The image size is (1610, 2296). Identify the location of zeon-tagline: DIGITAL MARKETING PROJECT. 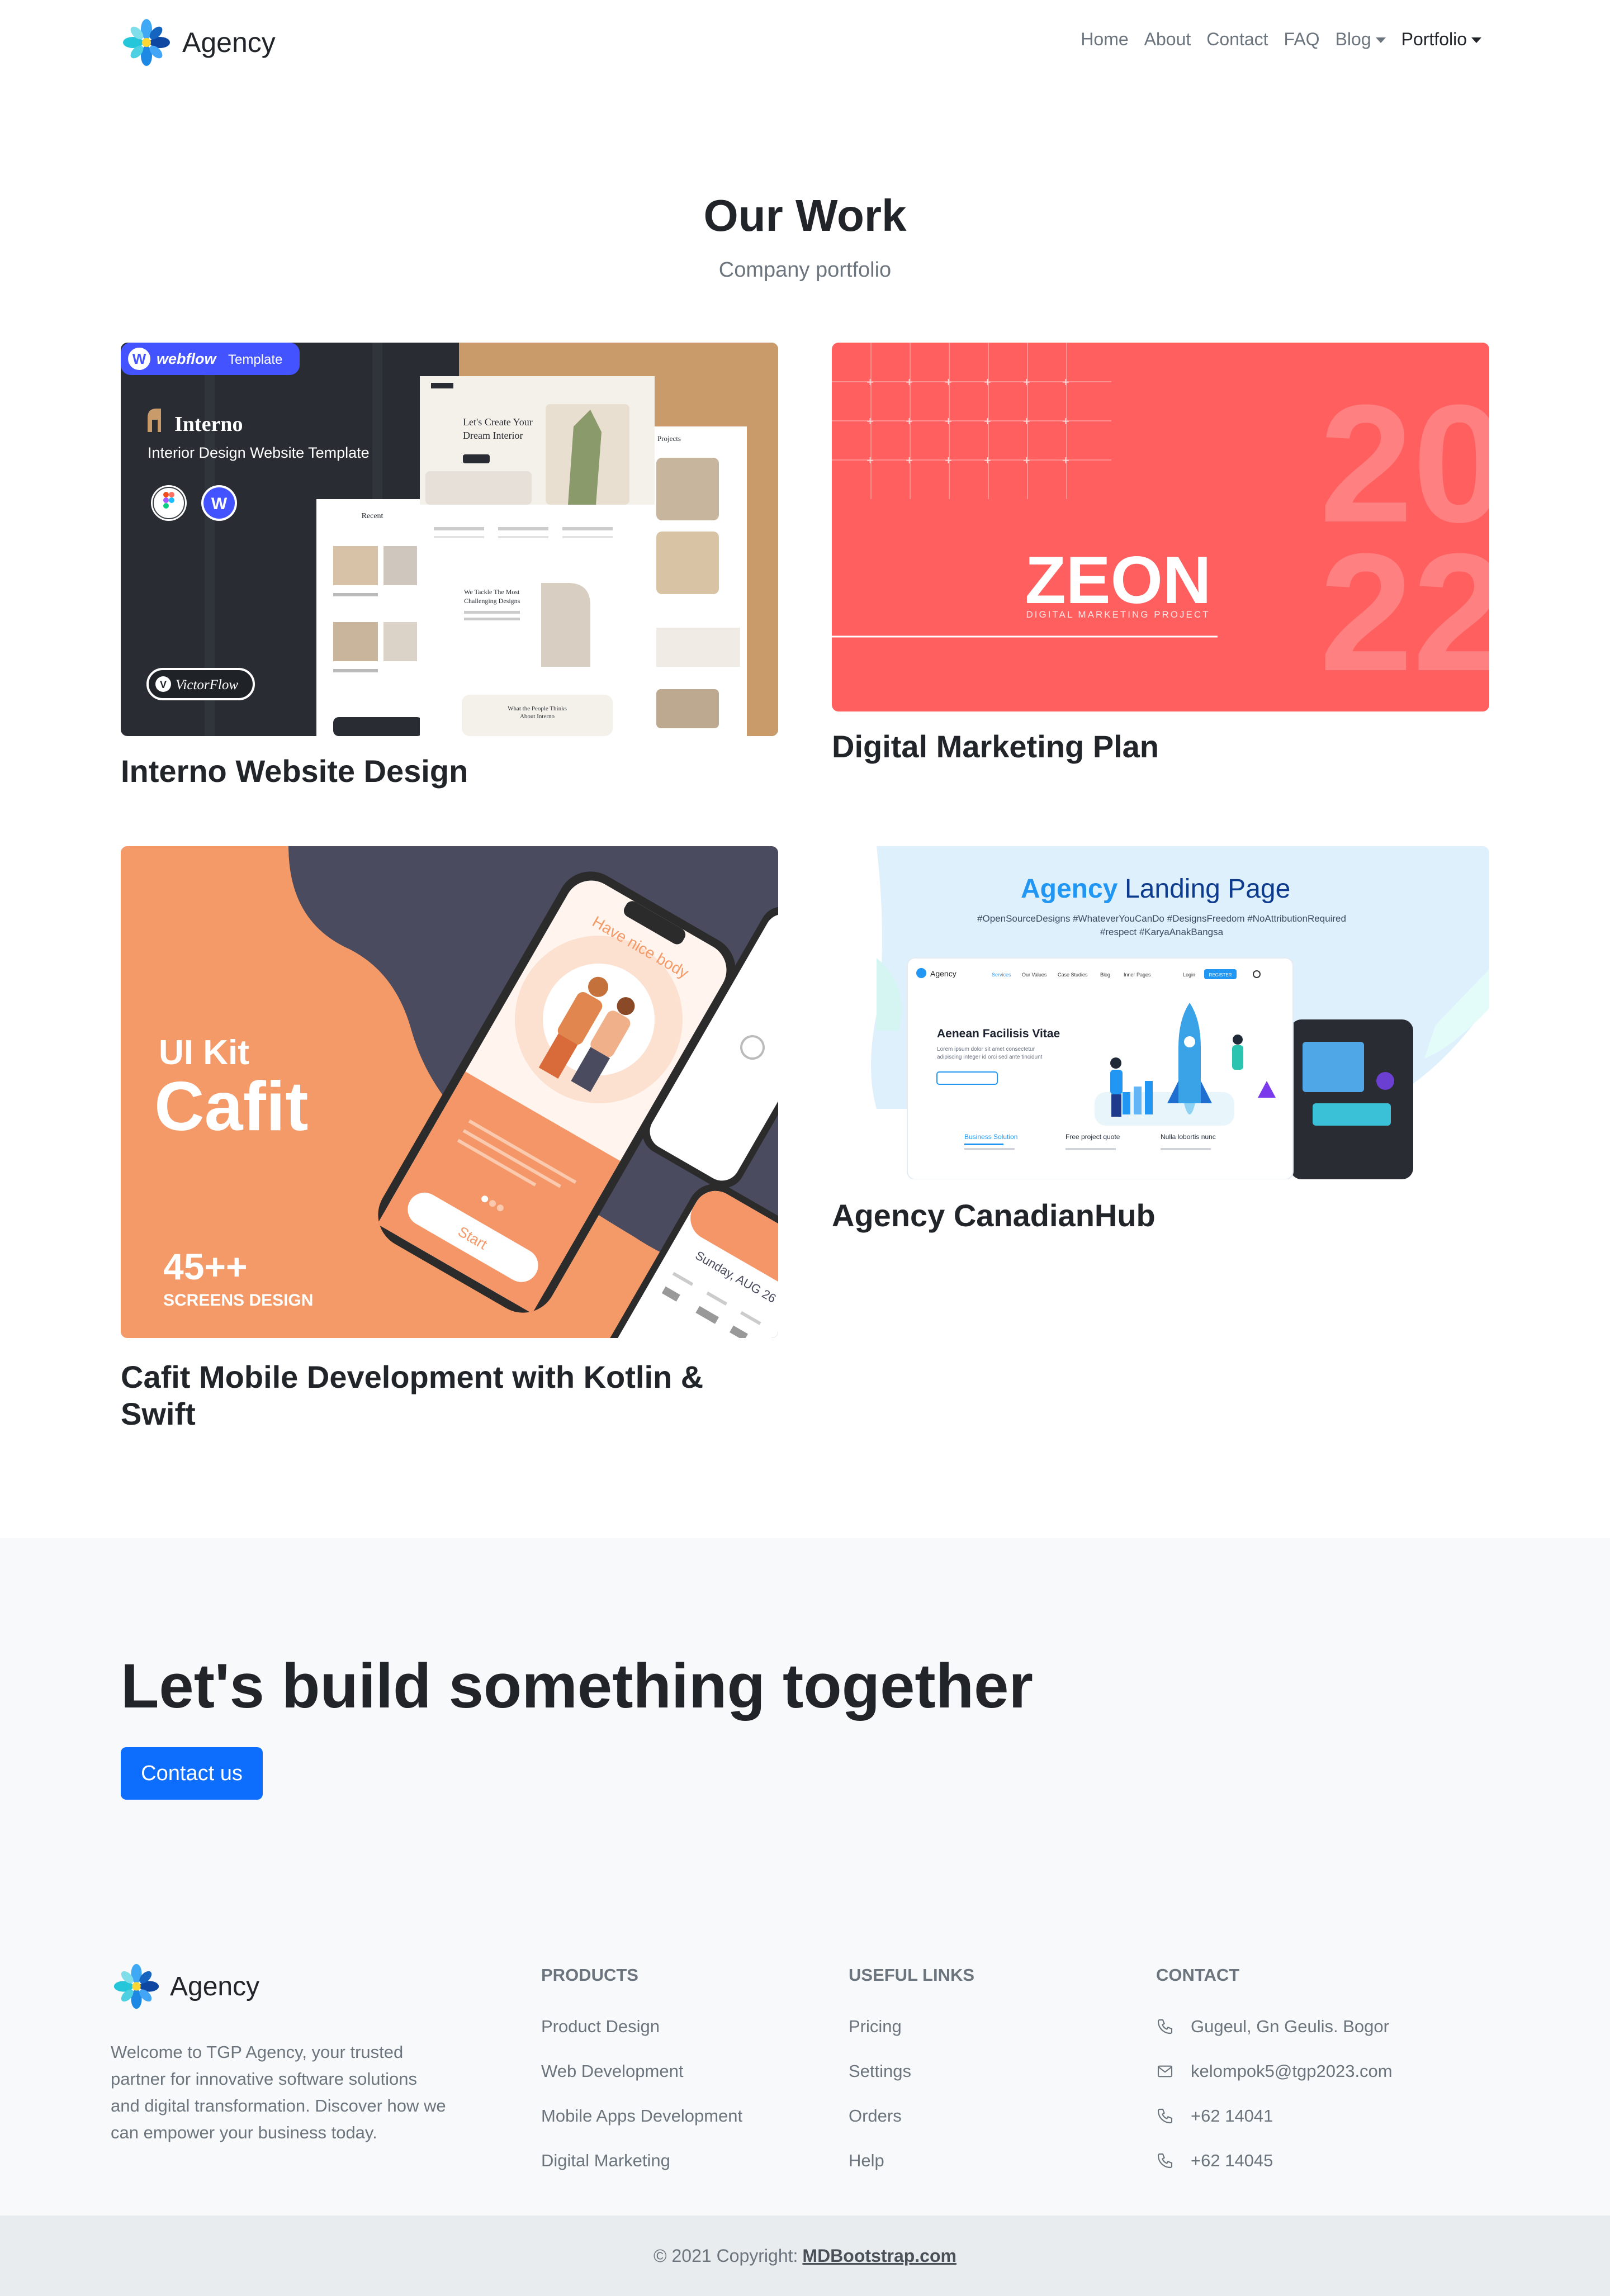
(1118, 614).